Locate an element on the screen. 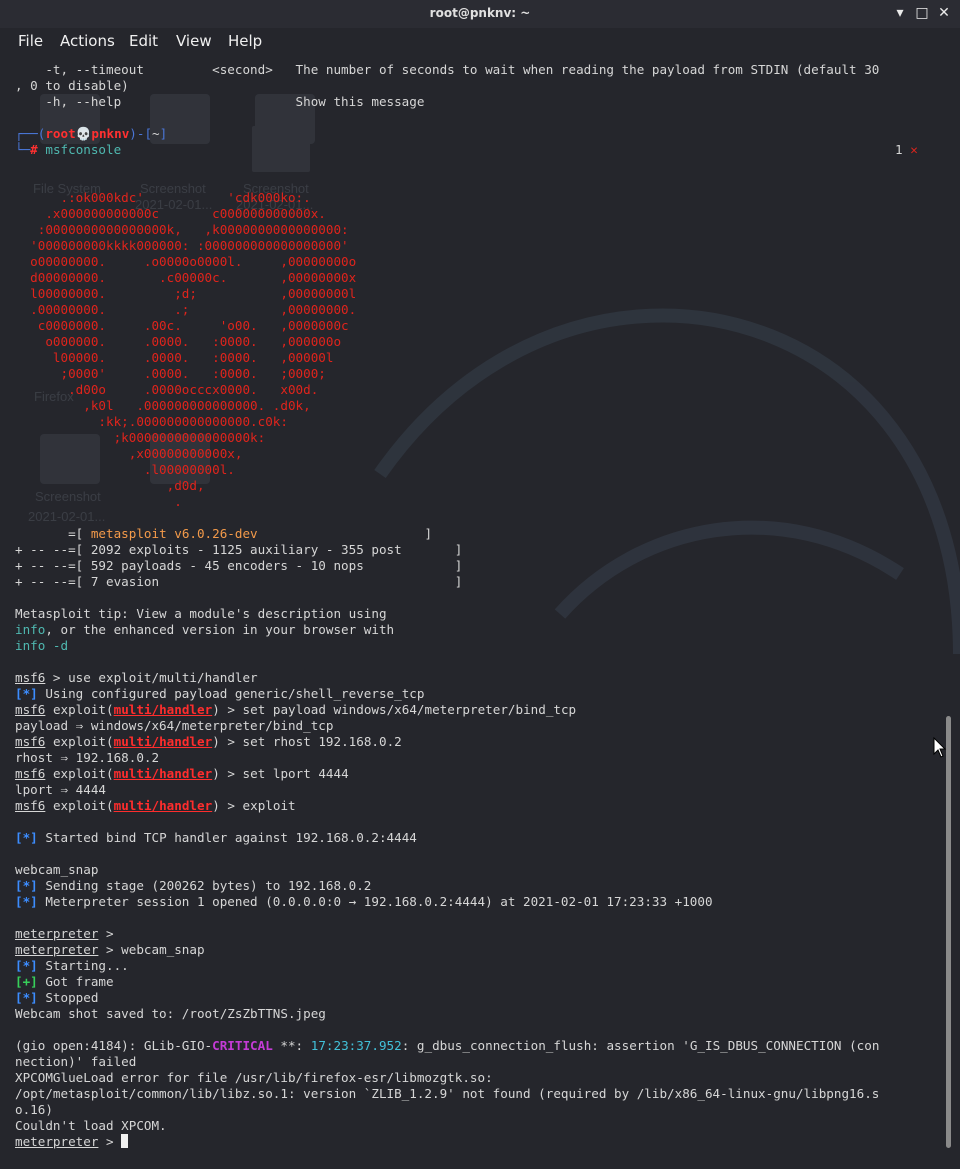 Image resolution: width=960 pixels, height=1169 pixels. menu-help: Help is located at coordinates (245, 41).